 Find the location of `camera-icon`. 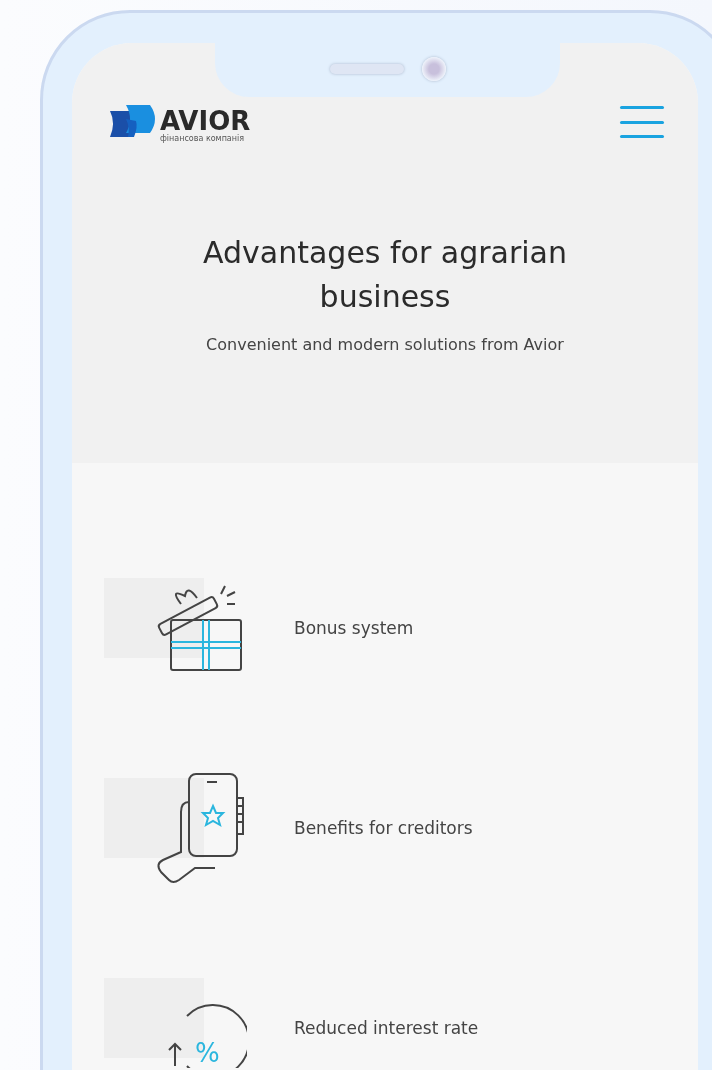

camera-icon is located at coordinates (433, 69).